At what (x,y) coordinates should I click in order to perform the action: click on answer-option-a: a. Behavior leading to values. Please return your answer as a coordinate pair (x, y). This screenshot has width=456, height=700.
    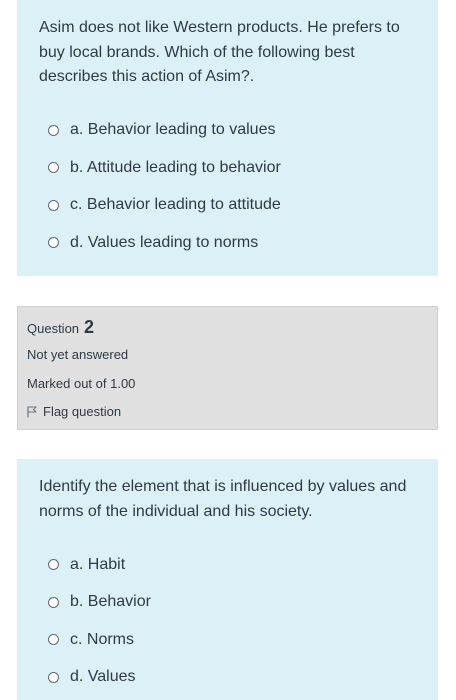
    Looking at the image, I should click on (228, 131).